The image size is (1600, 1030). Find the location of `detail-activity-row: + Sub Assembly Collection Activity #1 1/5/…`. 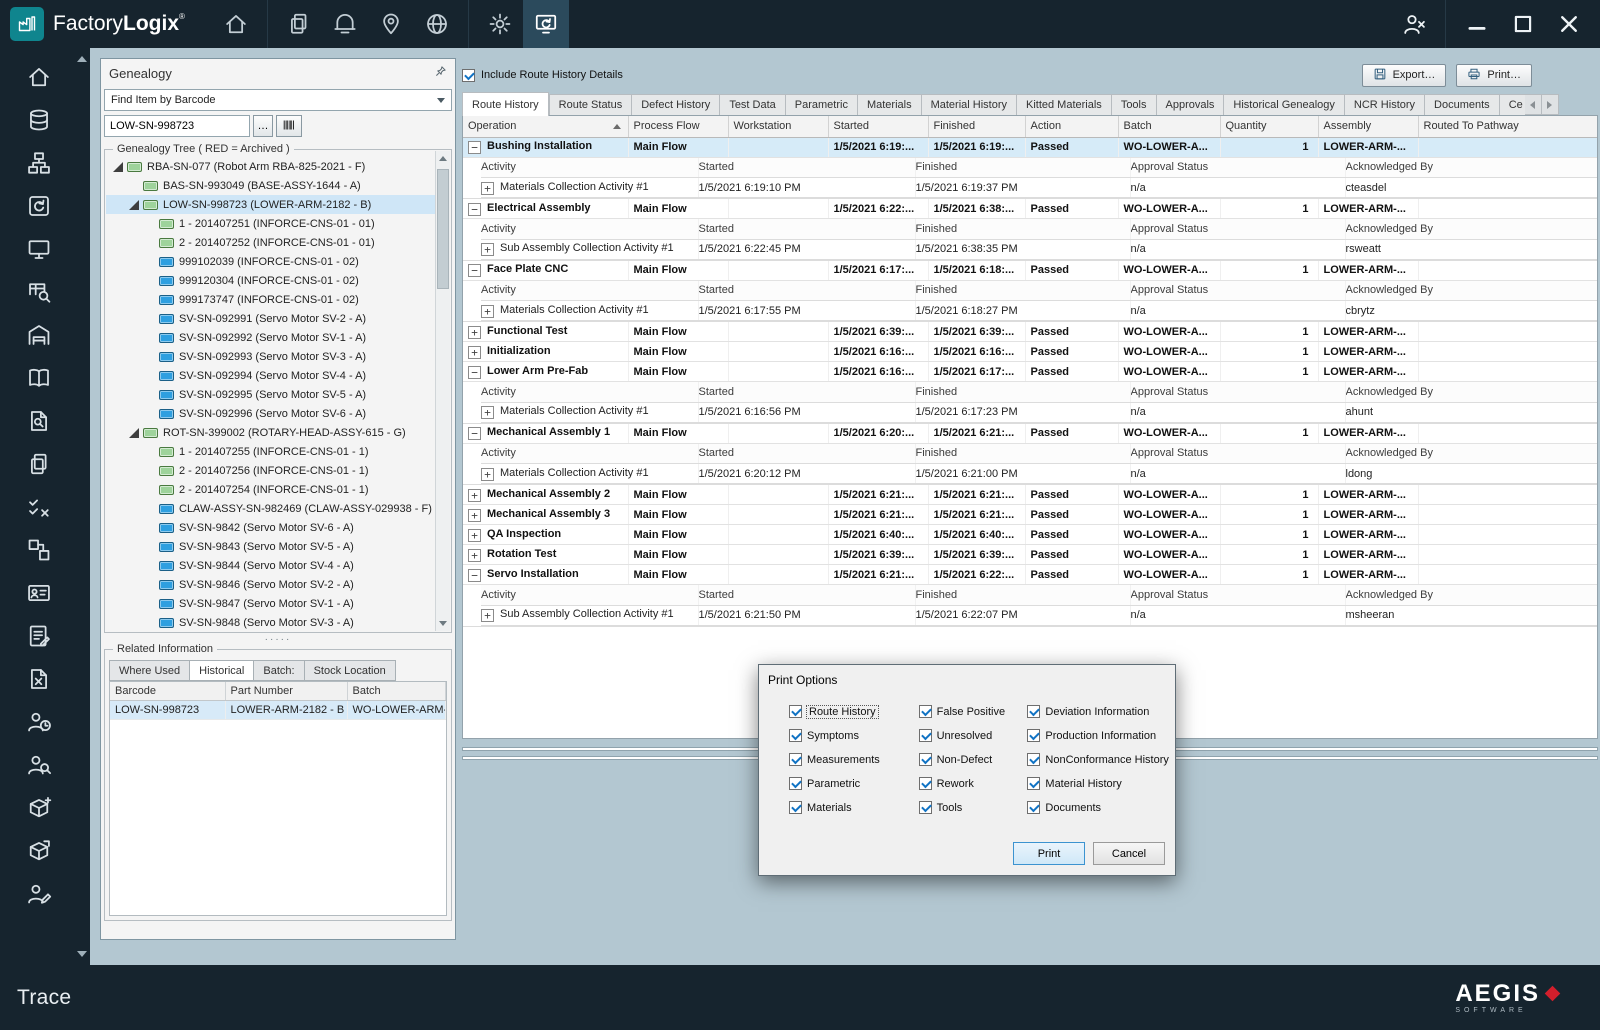

detail-activity-row: + Sub Assembly Collection Activity #1 1/5/… is located at coordinates (1039, 249).